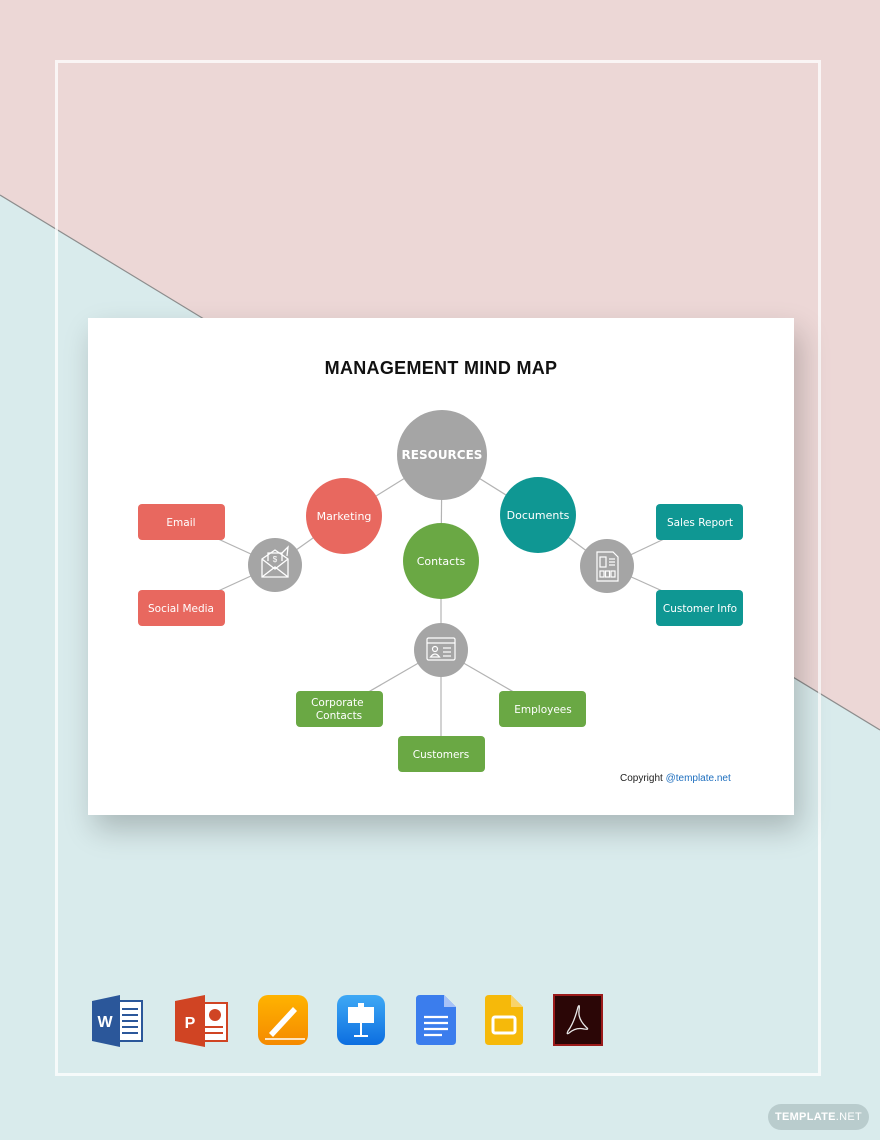 This screenshot has width=880, height=1140. I want to click on leaf-label: Social Media, so click(181, 609).